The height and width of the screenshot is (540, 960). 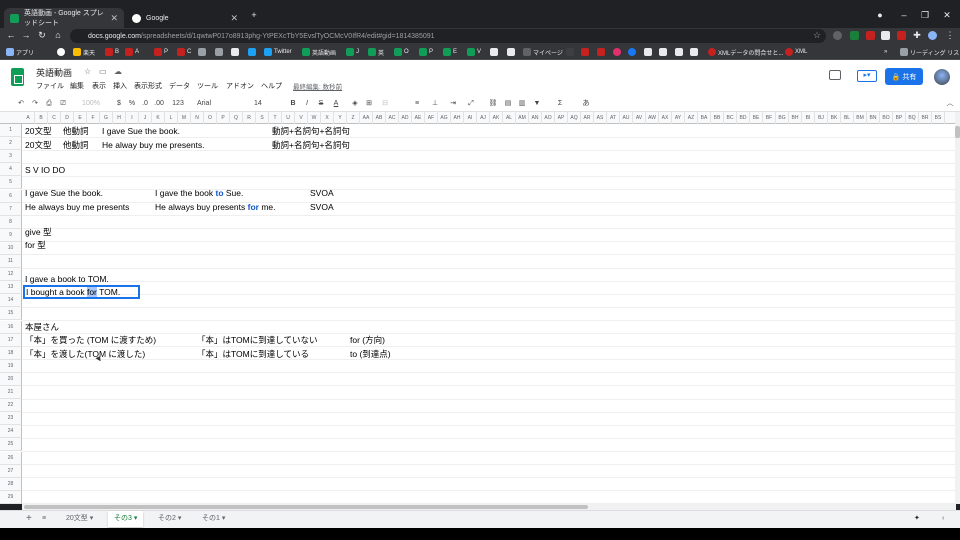 What do you see at coordinates (64, 18) in the screenshot?
I see `browser-tab-sheets: 英語動画 - Google スプレッドシート ✕` at bounding box center [64, 18].